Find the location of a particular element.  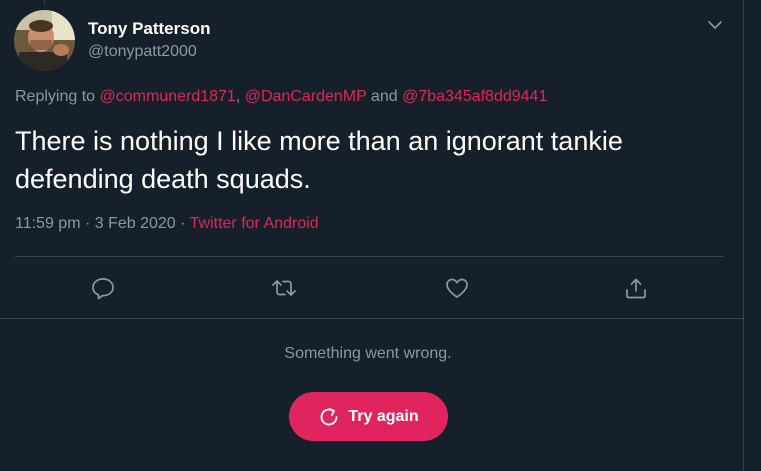

mention-link: @DanCardenMP is located at coordinates (306, 96).